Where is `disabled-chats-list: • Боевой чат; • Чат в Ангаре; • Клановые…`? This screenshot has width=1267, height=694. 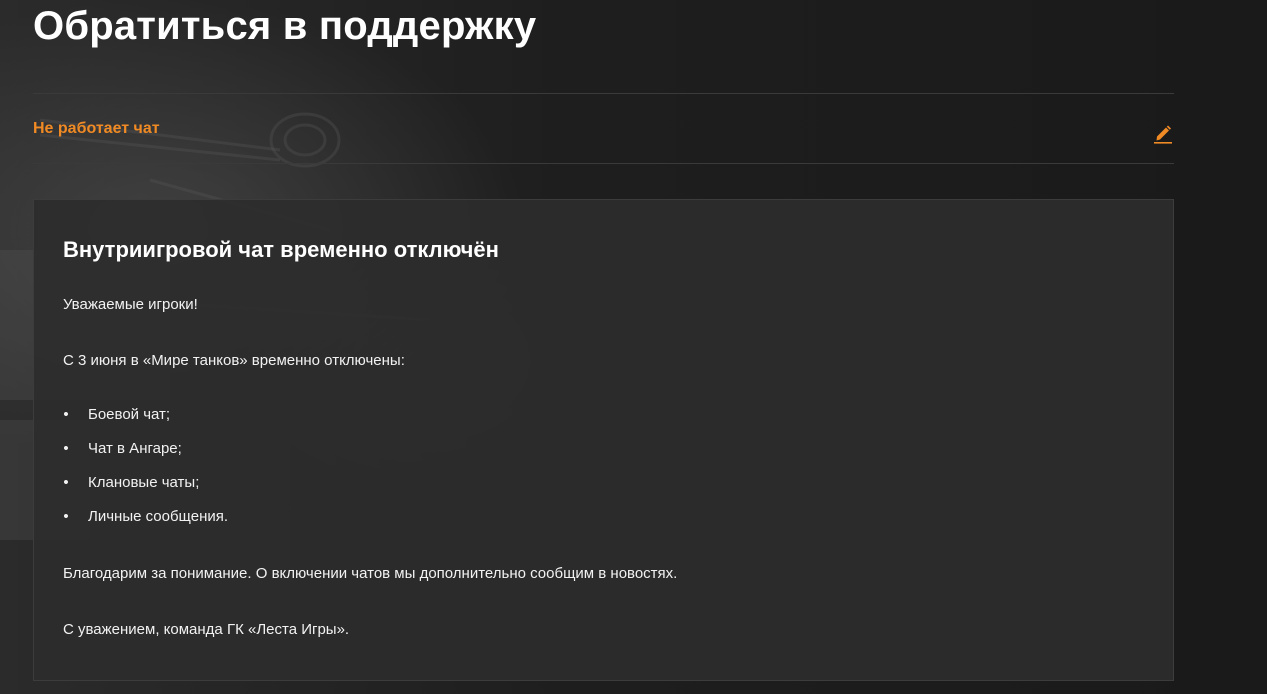
disabled-chats-list: • Боевой чат; • Чат в Ангаре; • Клановые… is located at coordinates (603, 466).